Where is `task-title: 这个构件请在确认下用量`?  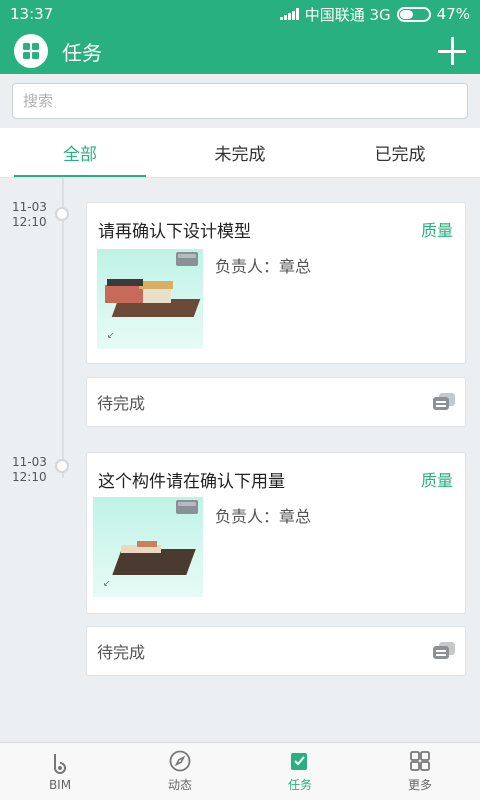 task-title: 这个构件请在确认下用量 is located at coordinates (191, 482).